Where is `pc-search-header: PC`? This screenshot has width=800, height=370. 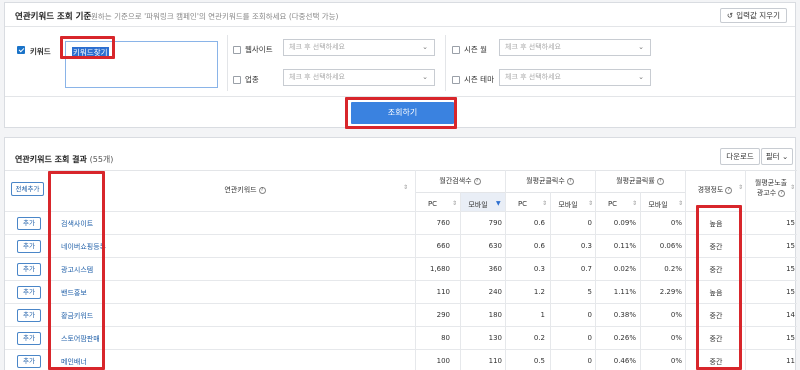 pc-search-header: PC is located at coordinates (432, 204).